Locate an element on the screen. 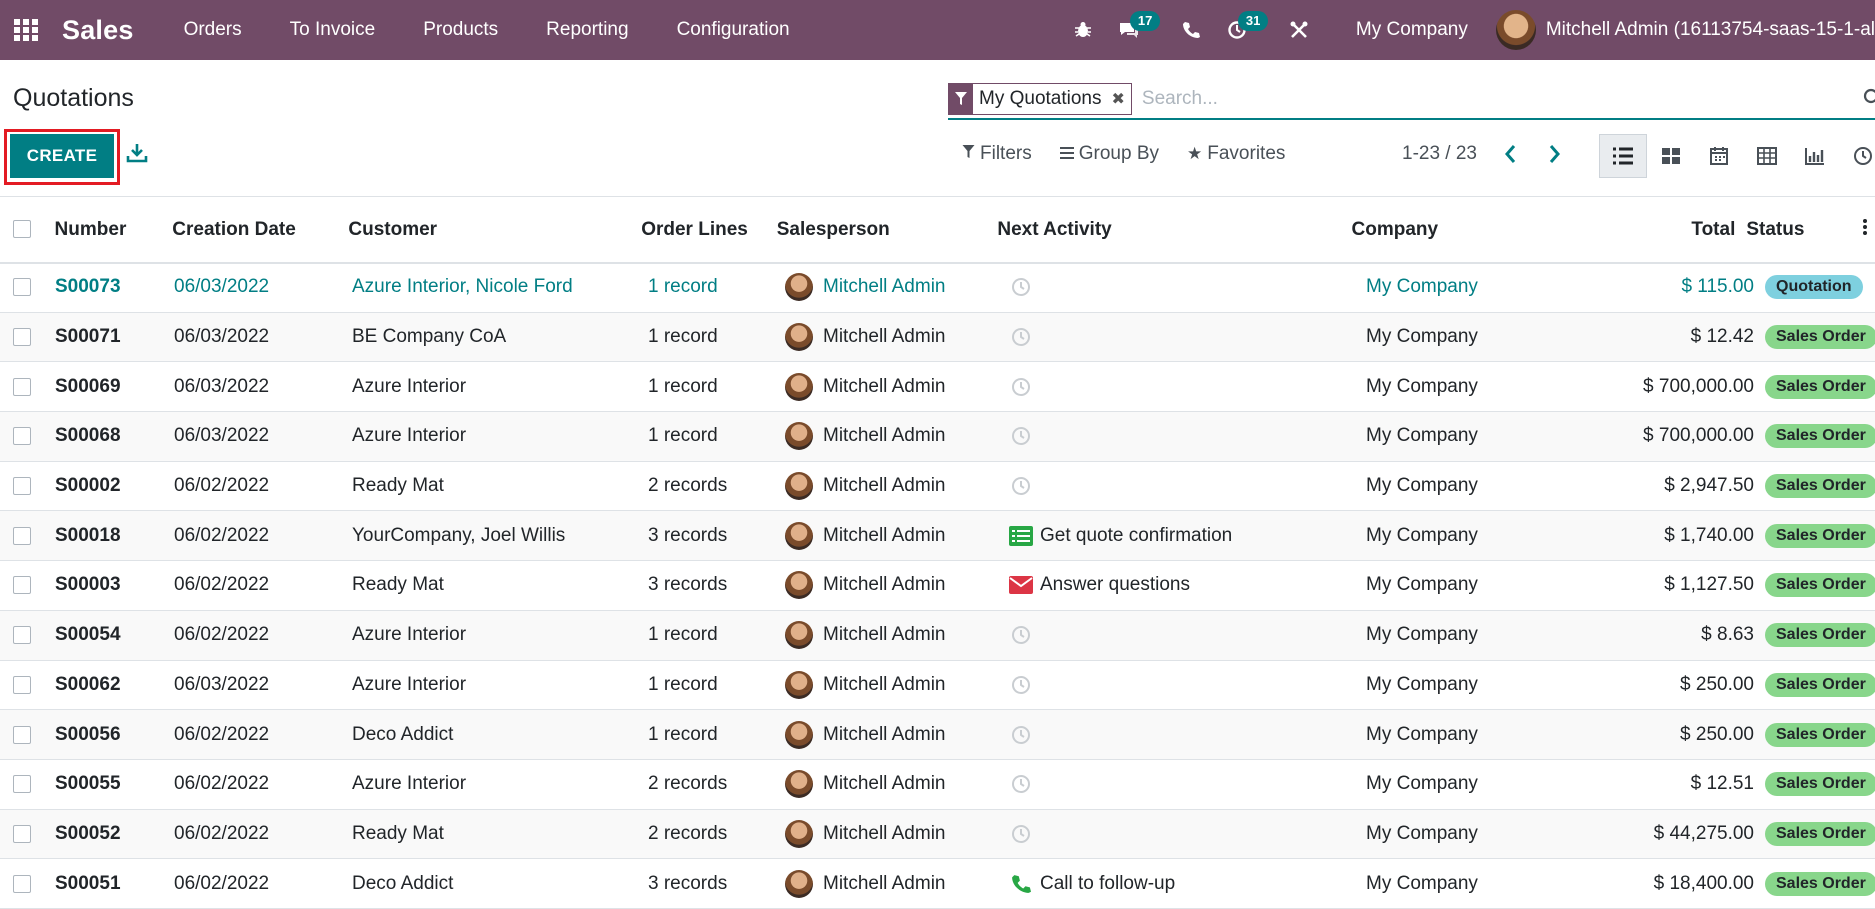  select-all-checkbox is located at coordinates (27, 230).